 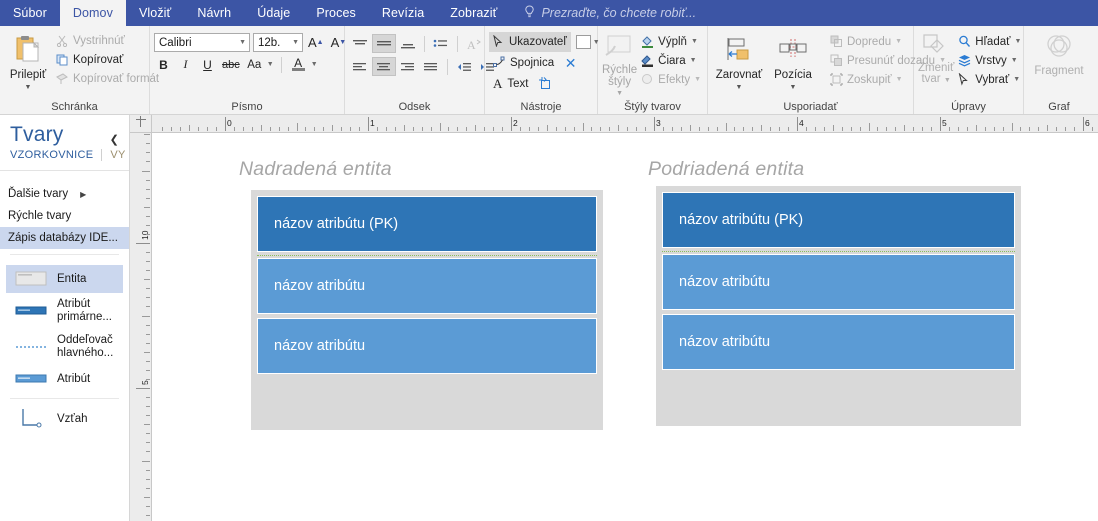 I want to click on lightbulb-icon, so click(x=529, y=13).